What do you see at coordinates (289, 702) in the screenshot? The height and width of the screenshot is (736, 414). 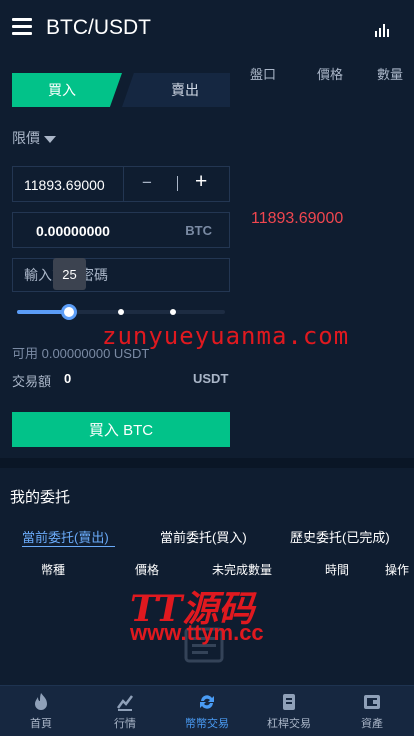 I see `leverage-icon` at bounding box center [289, 702].